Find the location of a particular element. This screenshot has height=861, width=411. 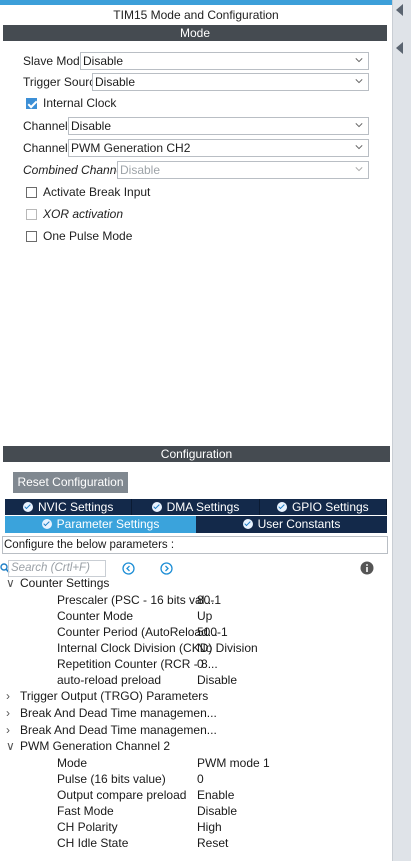

trigger-source-value: Disable is located at coordinates (115, 82).